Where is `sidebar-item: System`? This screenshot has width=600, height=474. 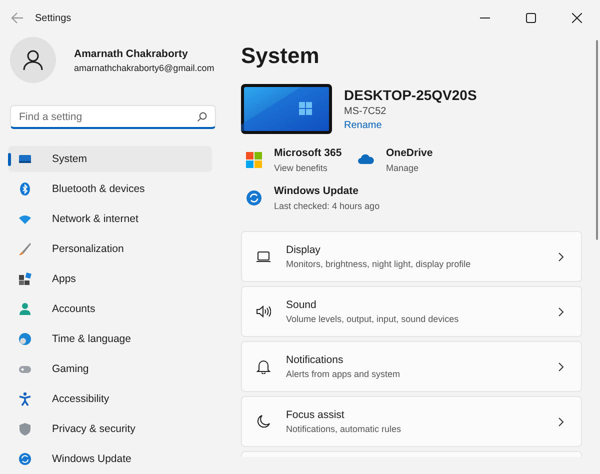
sidebar-item: System is located at coordinates (110, 159).